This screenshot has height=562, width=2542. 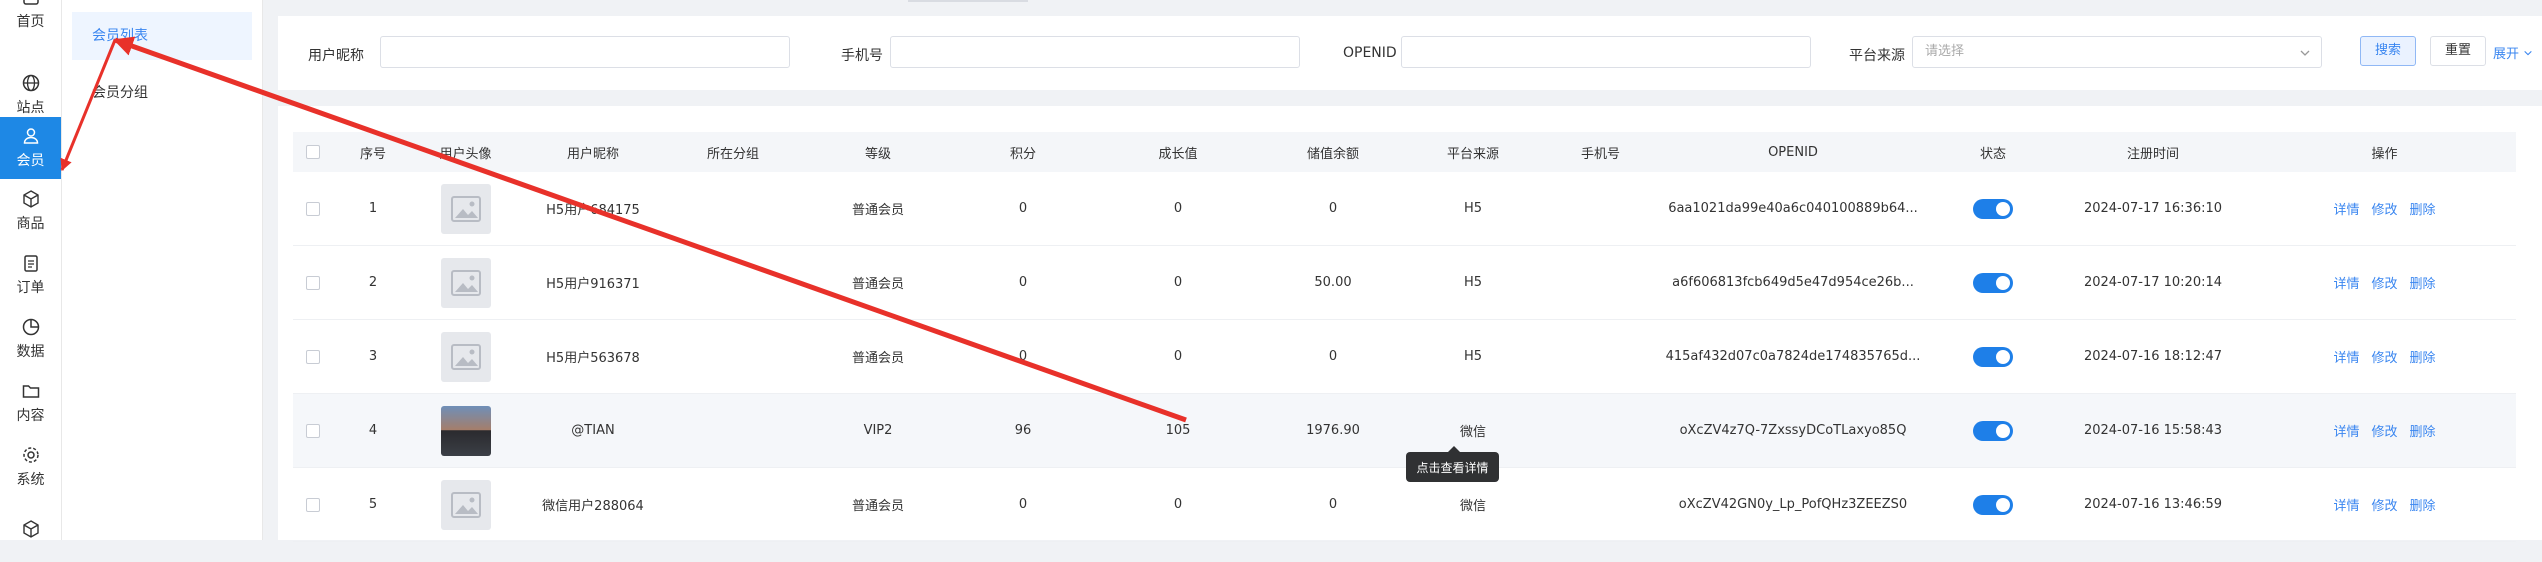 What do you see at coordinates (30, 275) in the screenshot?
I see `nav-item-order: 订单` at bounding box center [30, 275].